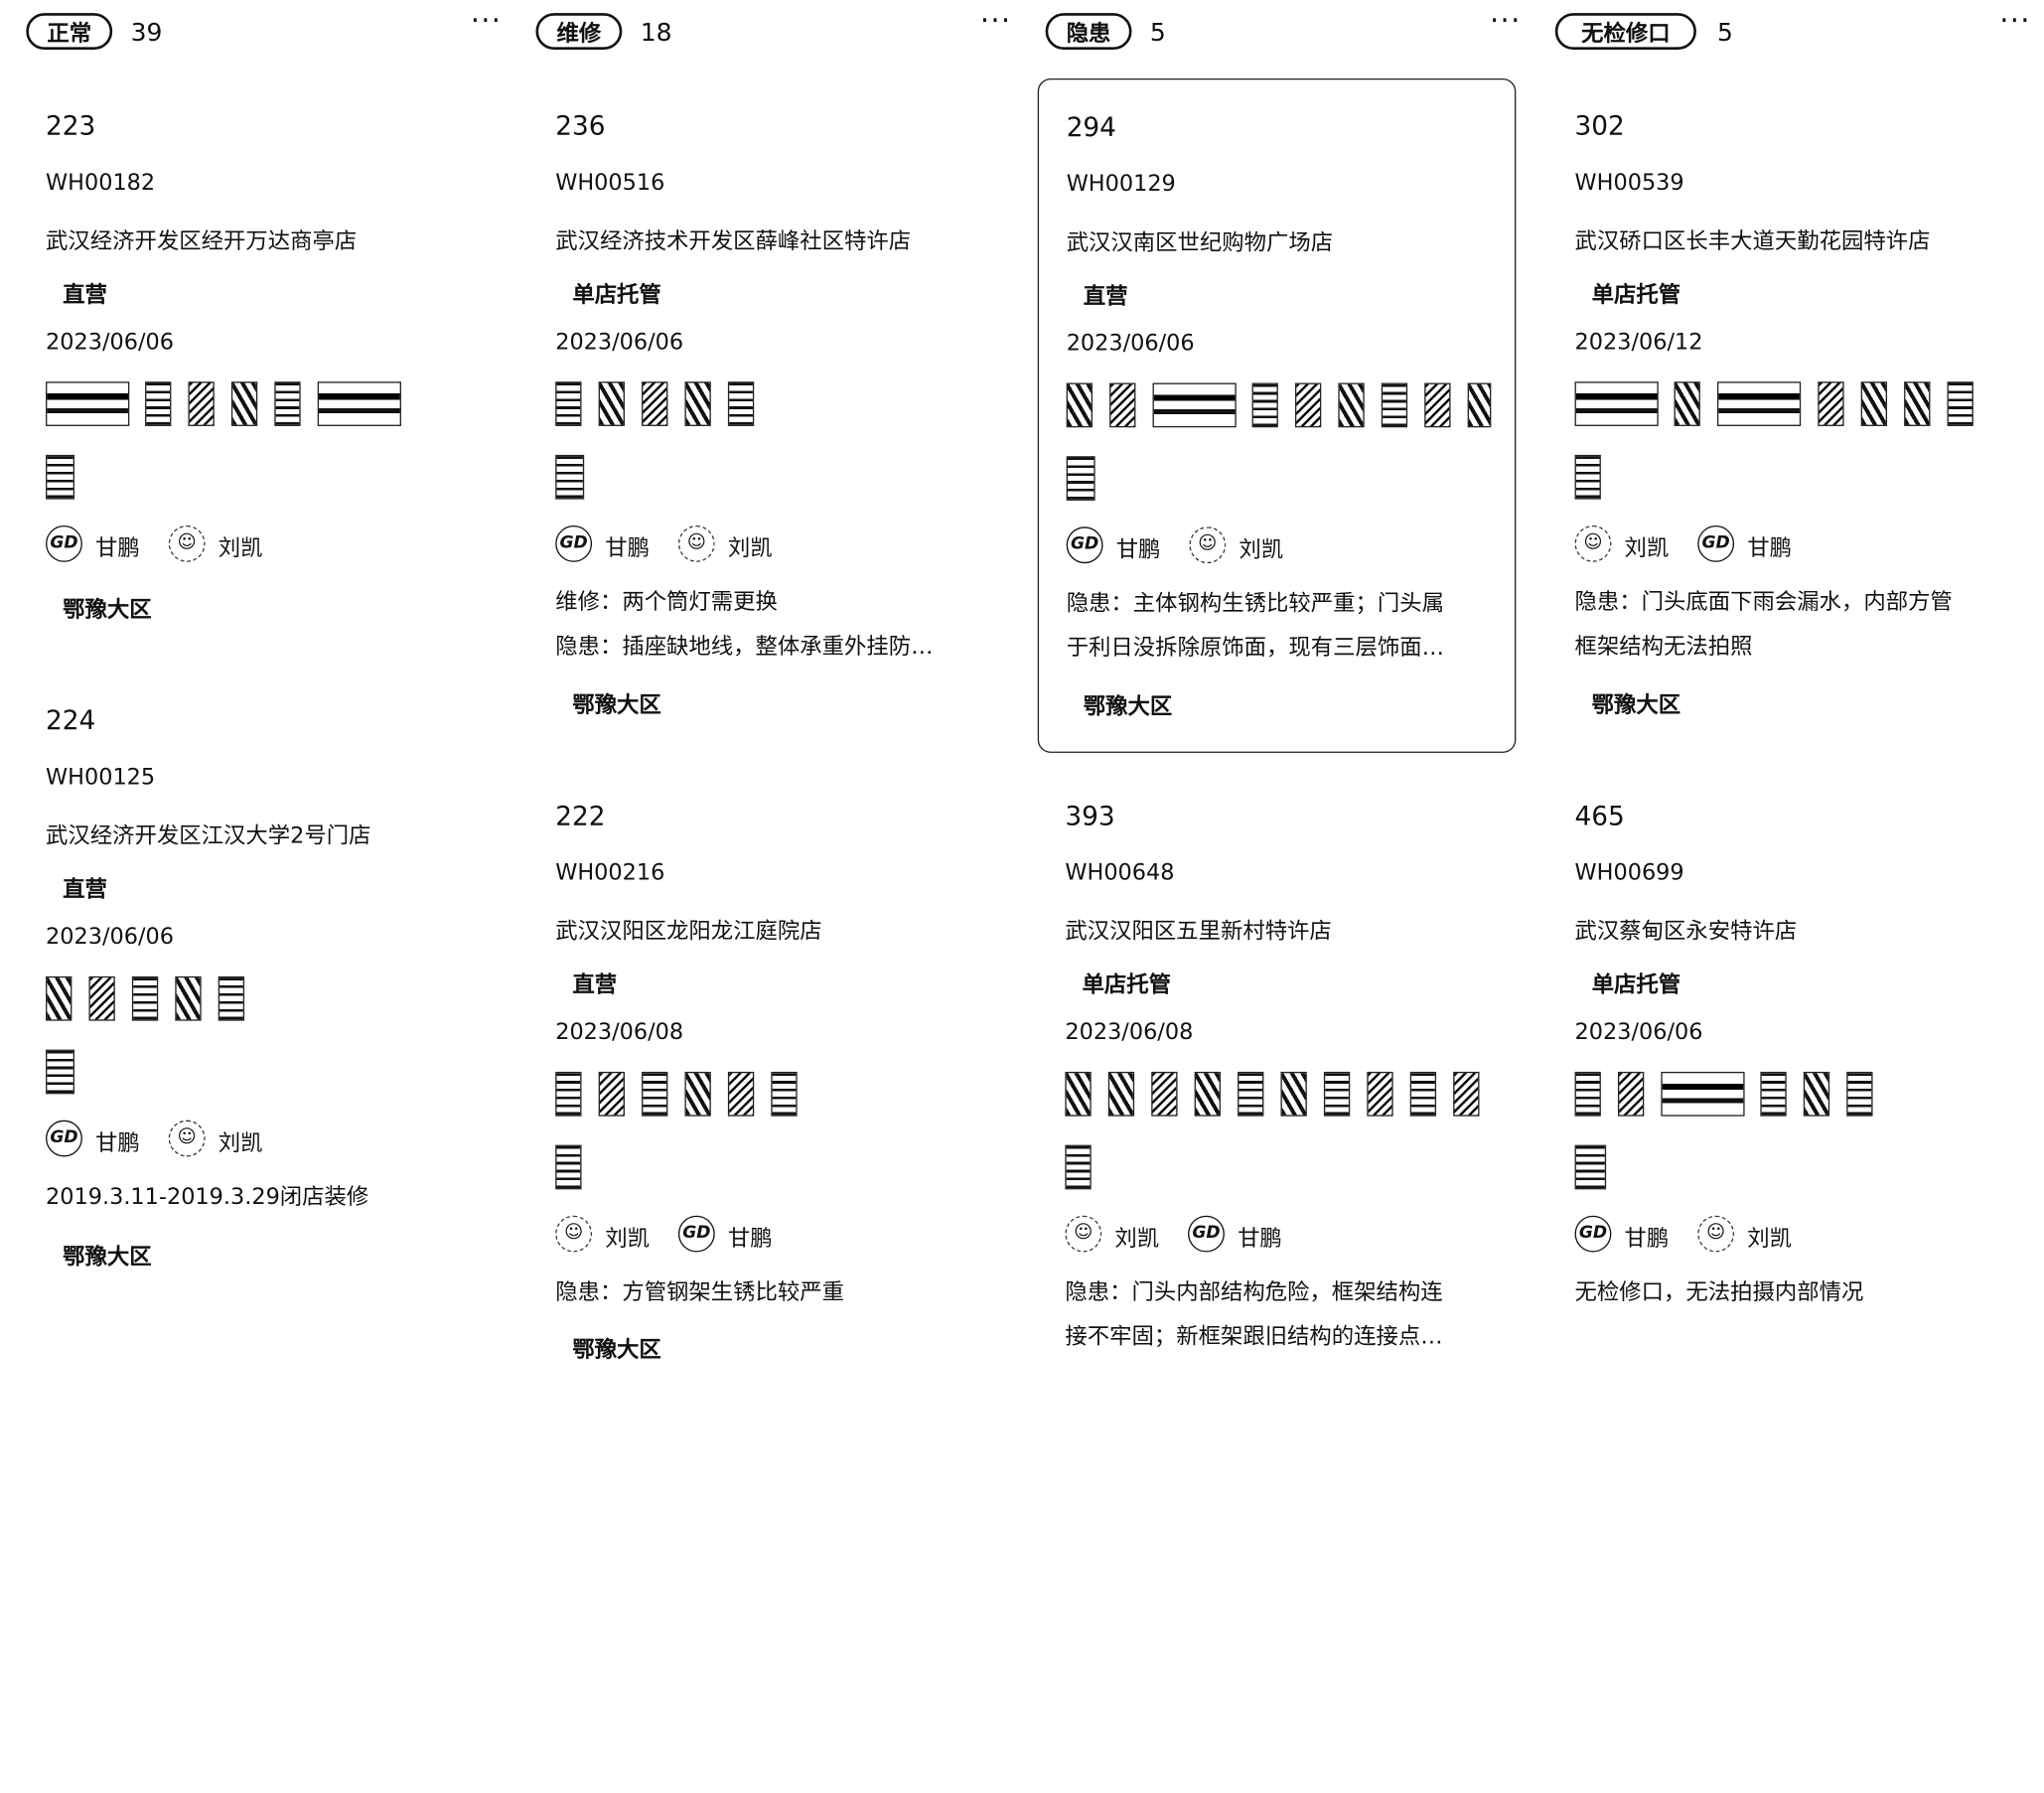 Image resolution: width=2044 pixels, height=1793 pixels. What do you see at coordinates (1261, 550) in the screenshot?
I see `assignee-name: 刘凯` at bounding box center [1261, 550].